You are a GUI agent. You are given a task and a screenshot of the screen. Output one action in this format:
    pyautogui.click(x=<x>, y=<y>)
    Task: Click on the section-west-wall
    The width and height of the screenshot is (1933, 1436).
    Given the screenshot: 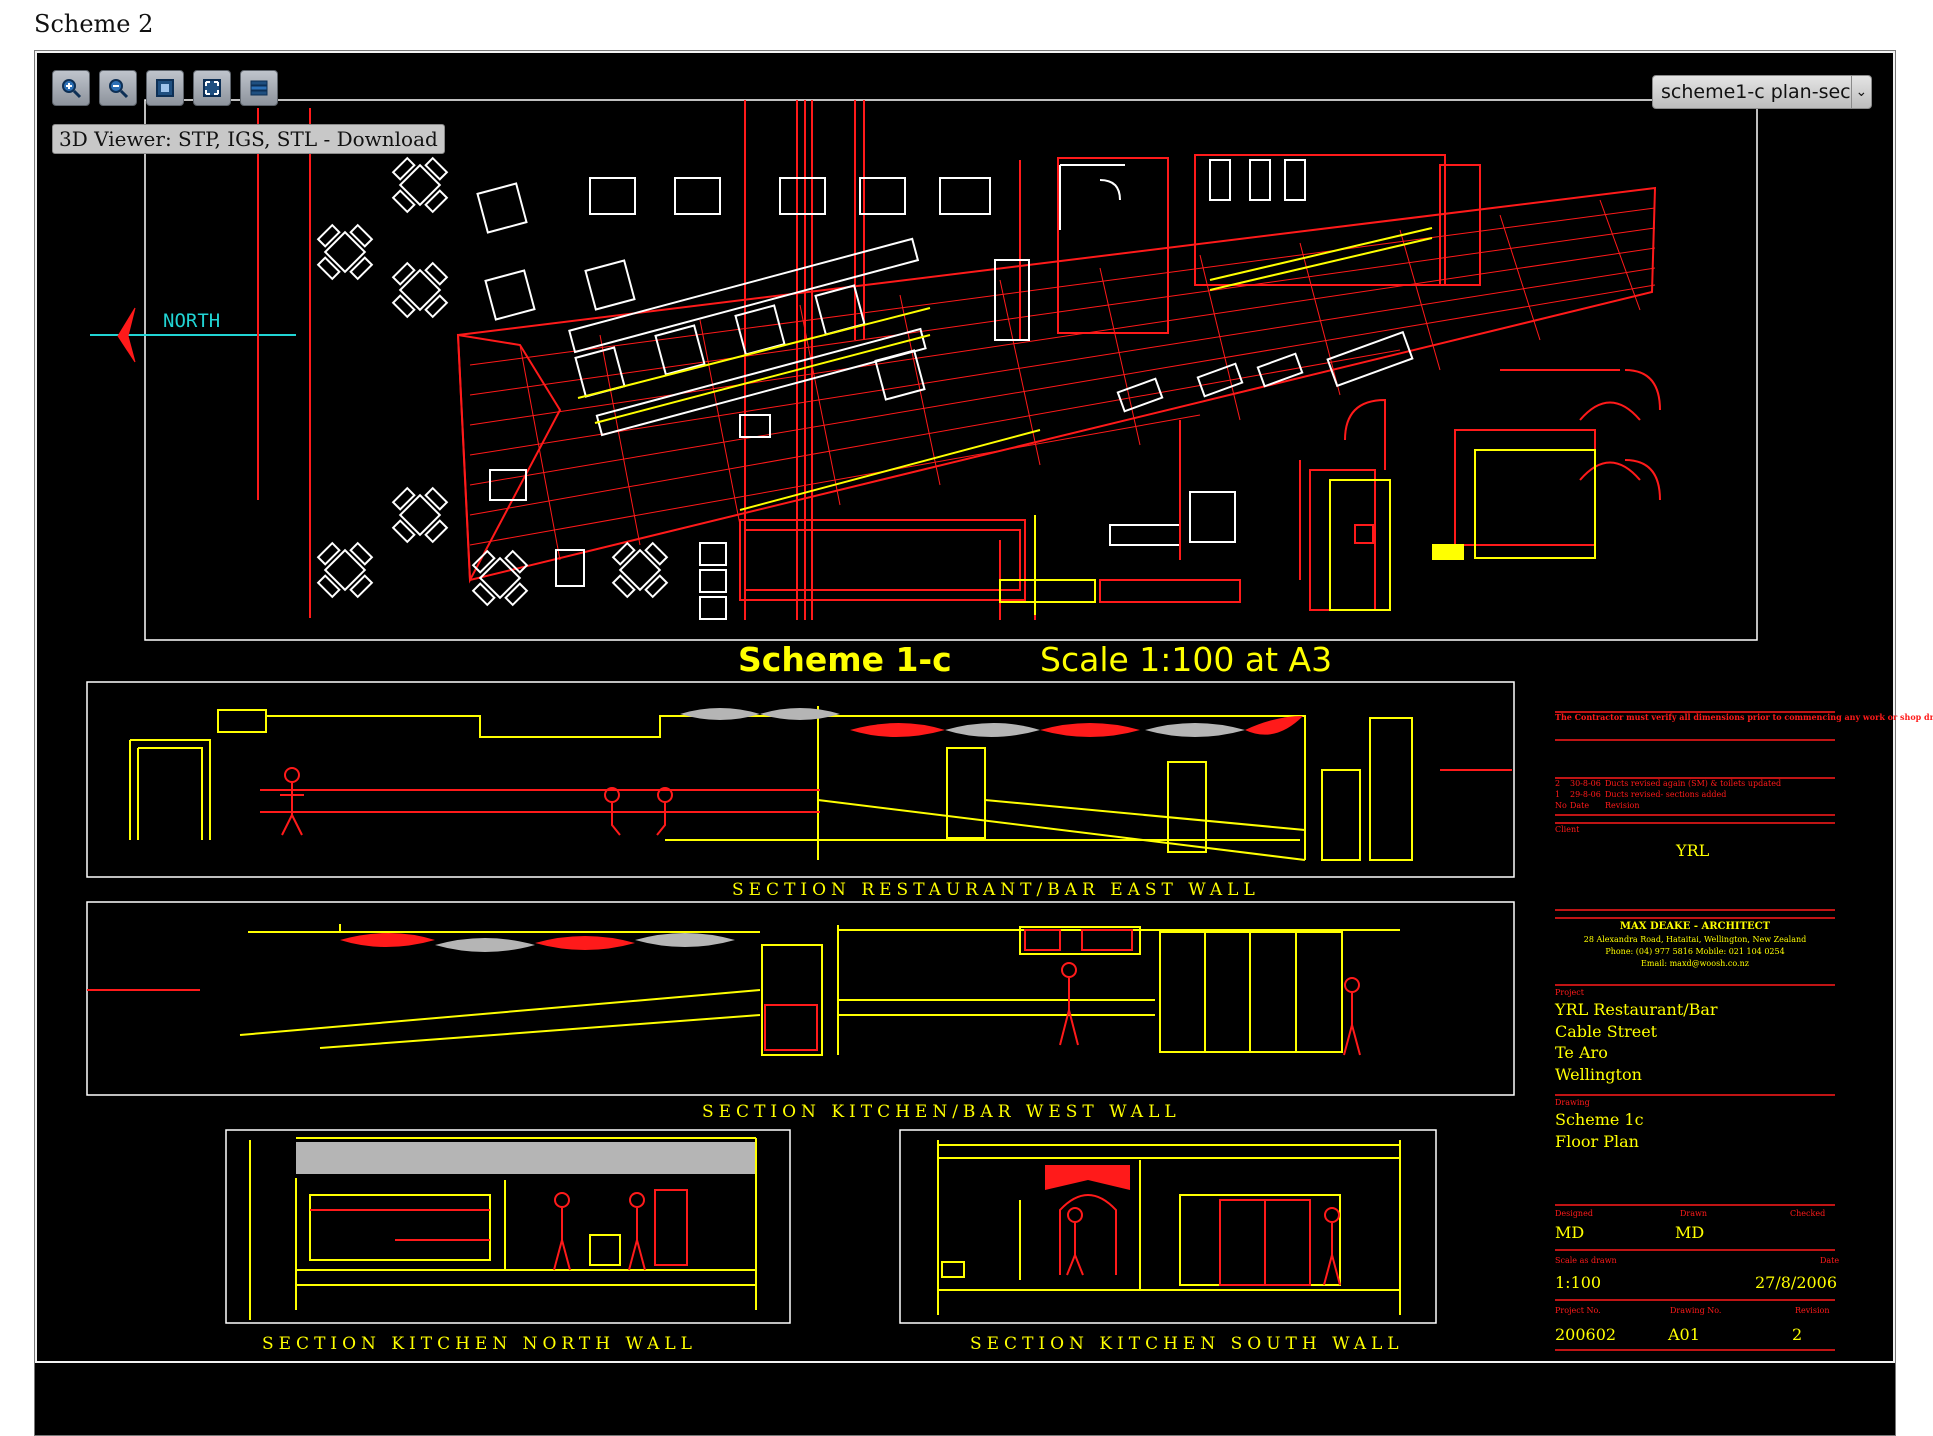 What is the action you would take?
    pyautogui.click(x=800, y=998)
    